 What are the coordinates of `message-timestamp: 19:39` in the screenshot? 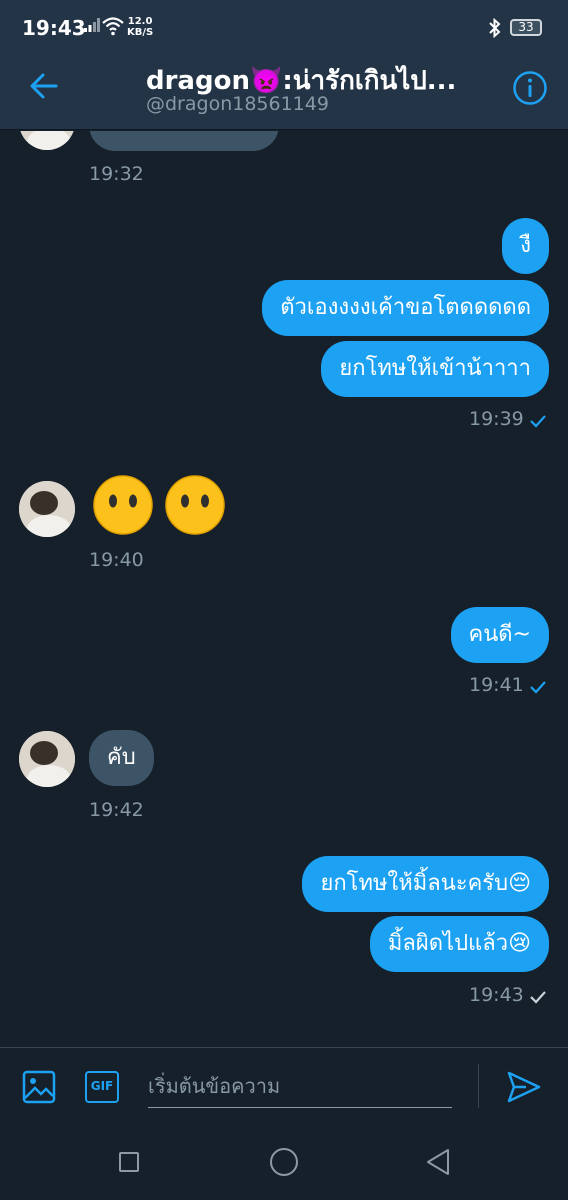 It's located at (496, 419).